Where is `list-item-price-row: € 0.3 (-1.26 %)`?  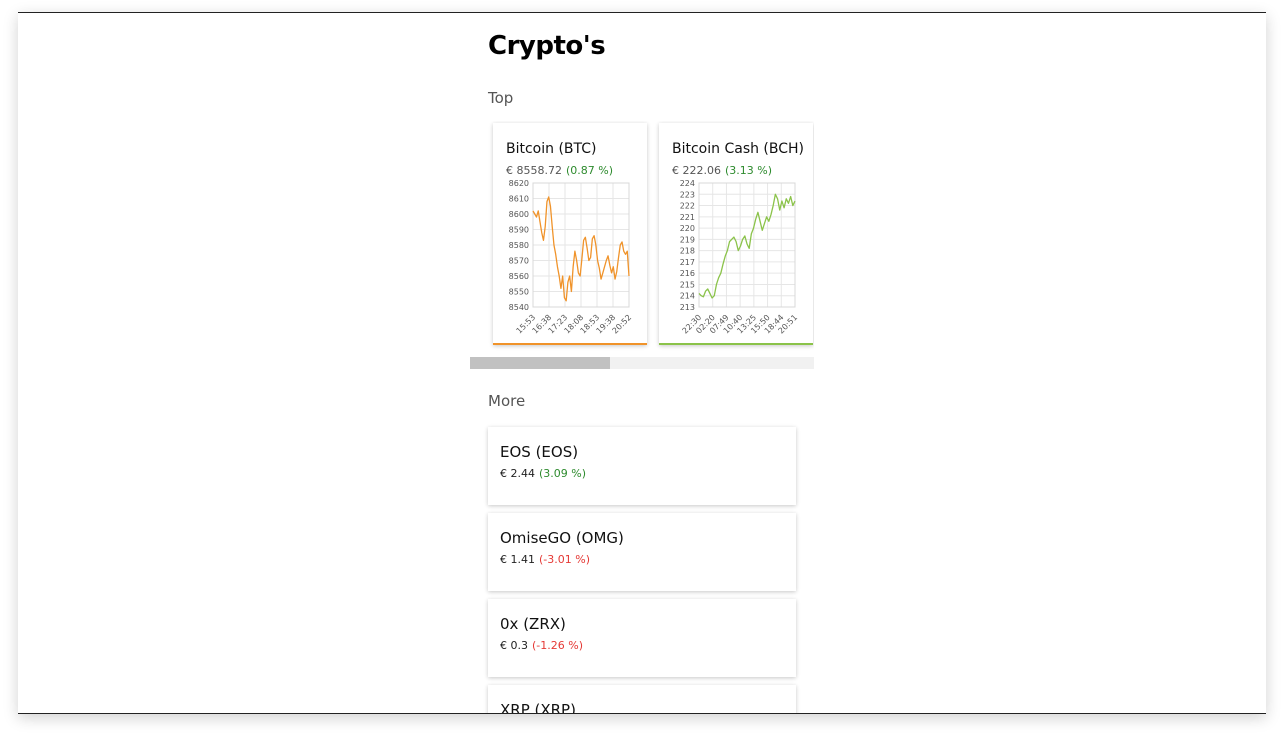 list-item-price-row: € 0.3 (-1.26 %) is located at coordinates (541, 645).